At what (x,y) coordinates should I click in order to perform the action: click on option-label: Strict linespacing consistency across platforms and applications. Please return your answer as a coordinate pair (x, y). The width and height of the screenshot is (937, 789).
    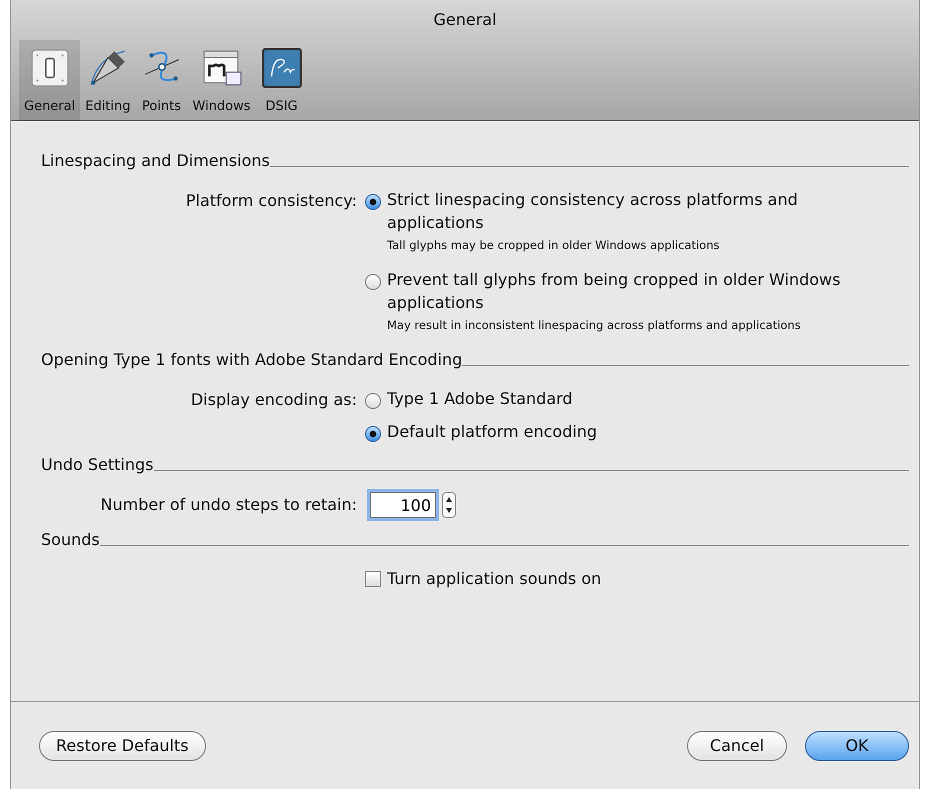
    Looking at the image, I should click on (593, 211).